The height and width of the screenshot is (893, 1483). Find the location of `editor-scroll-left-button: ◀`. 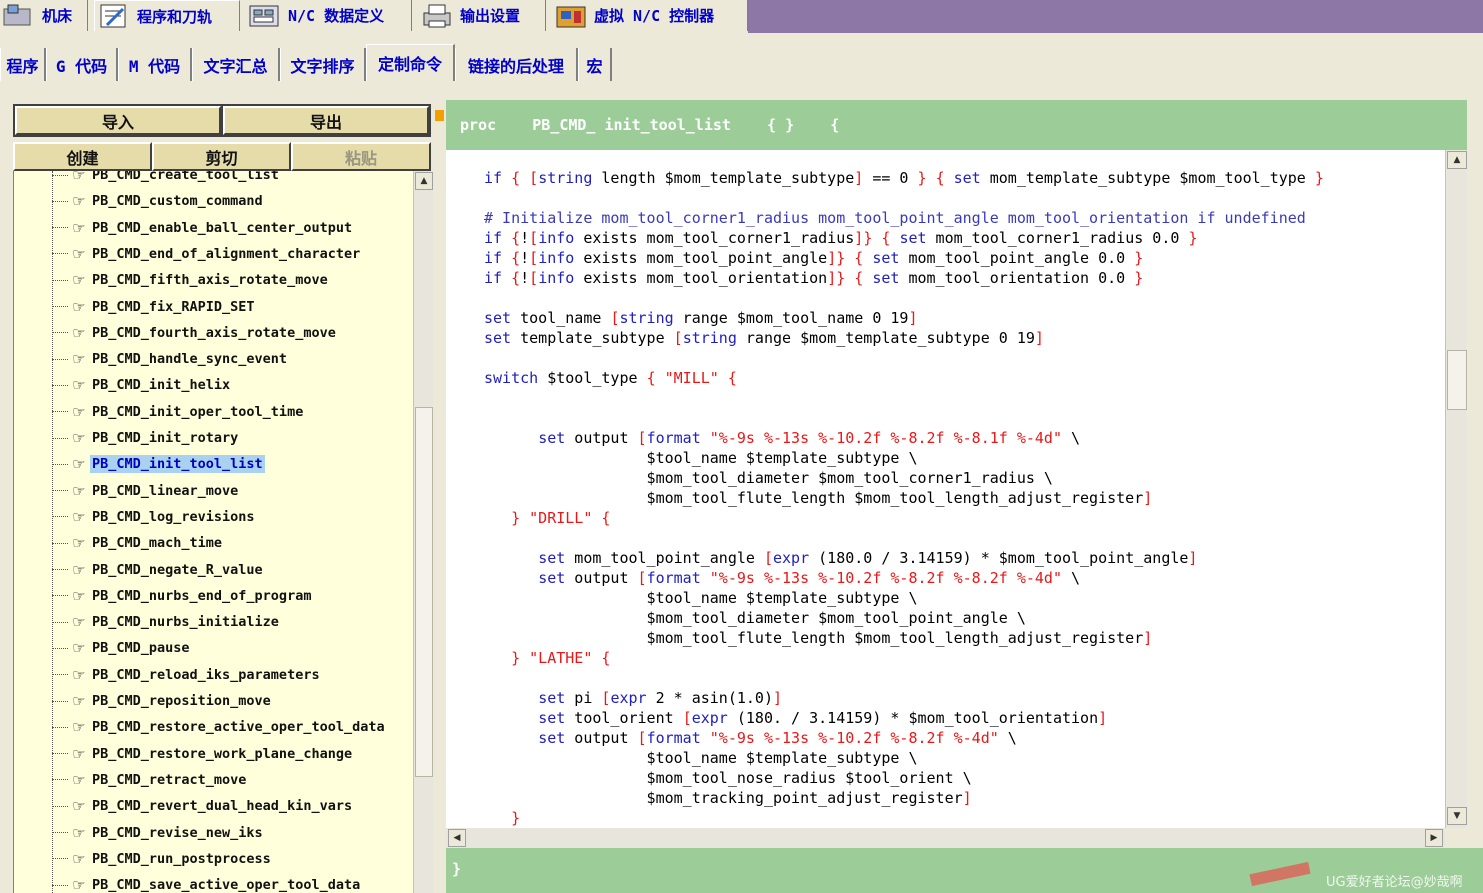

editor-scroll-left-button: ◀ is located at coordinates (457, 838).